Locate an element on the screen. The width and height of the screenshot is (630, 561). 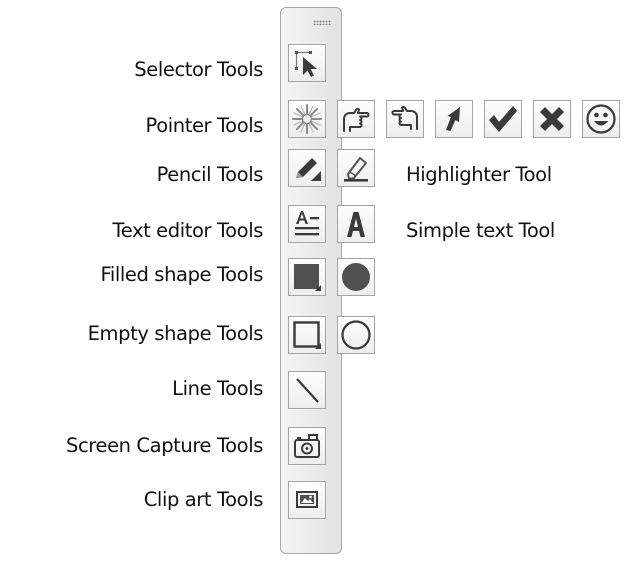
filled-square-icon is located at coordinates (307, 277).